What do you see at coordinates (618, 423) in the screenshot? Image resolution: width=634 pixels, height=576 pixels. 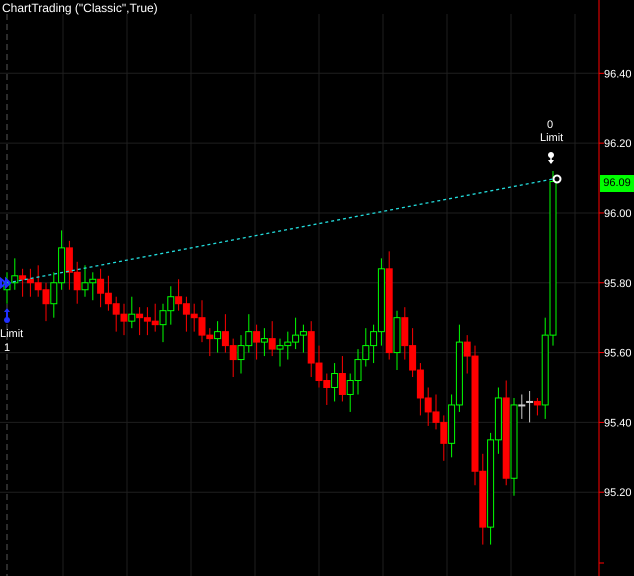 I see `price-tick-label: 95.40` at bounding box center [618, 423].